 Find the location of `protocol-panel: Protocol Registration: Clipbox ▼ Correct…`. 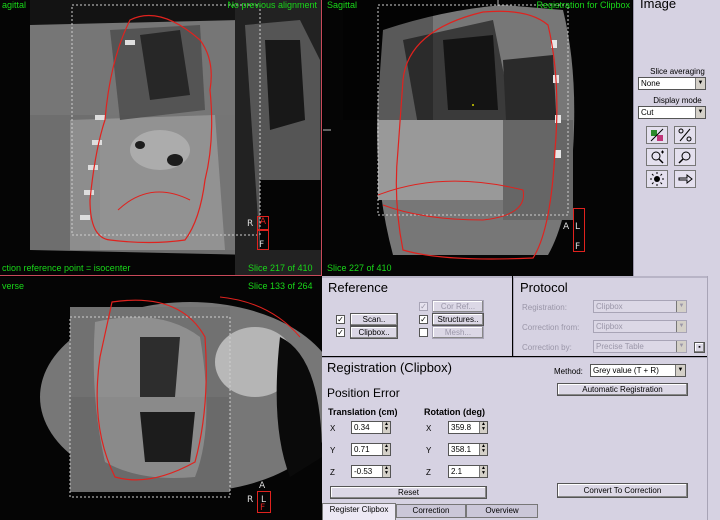

protocol-panel: Protocol Registration: Clipbox ▼ Correct… is located at coordinates (610, 316).